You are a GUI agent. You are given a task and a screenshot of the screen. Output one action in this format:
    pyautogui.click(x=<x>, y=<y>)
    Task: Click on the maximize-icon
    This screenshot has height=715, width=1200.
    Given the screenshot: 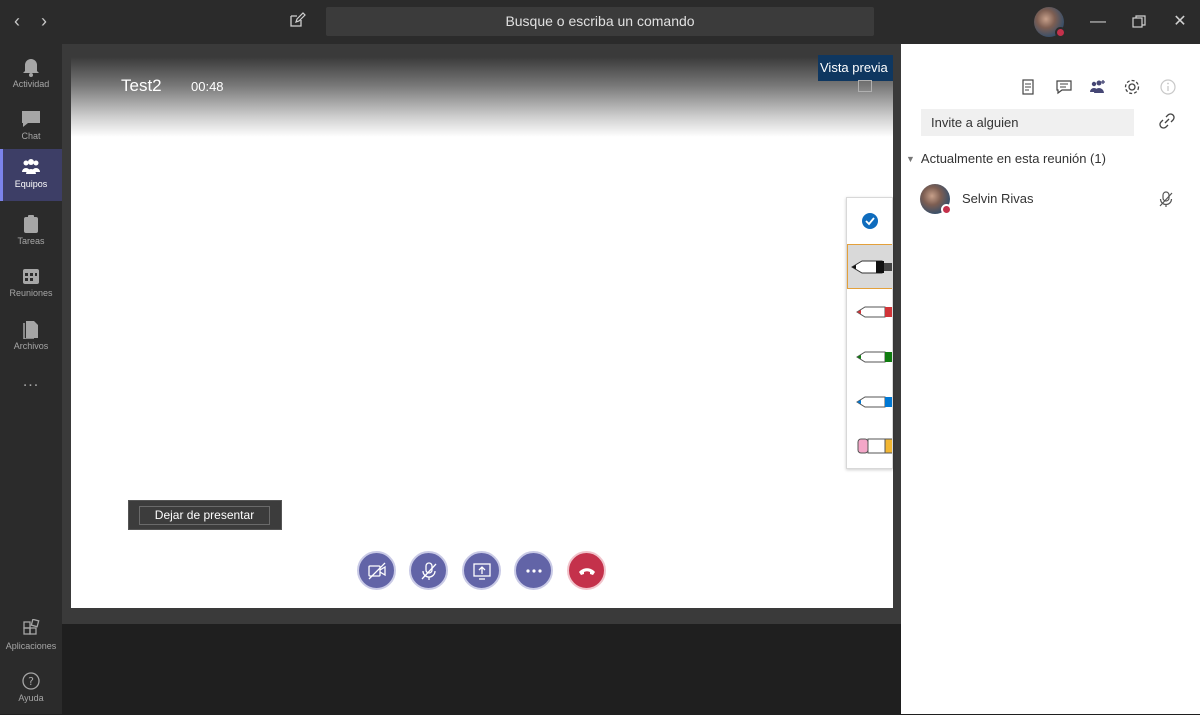 What is the action you would take?
    pyautogui.click(x=1139, y=22)
    